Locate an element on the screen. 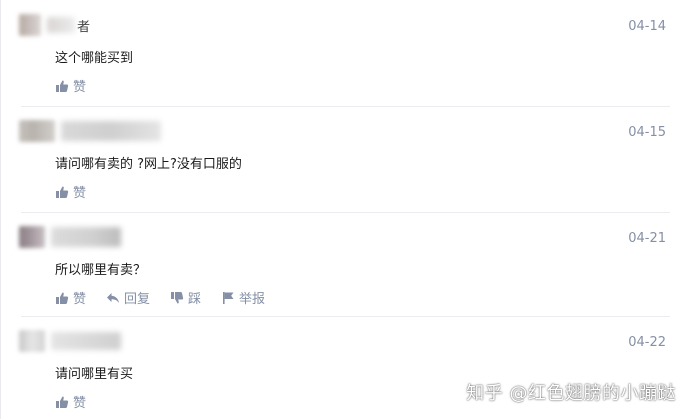 This screenshot has width=690, height=419. report-button: 举报 is located at coordinates (243, 297).